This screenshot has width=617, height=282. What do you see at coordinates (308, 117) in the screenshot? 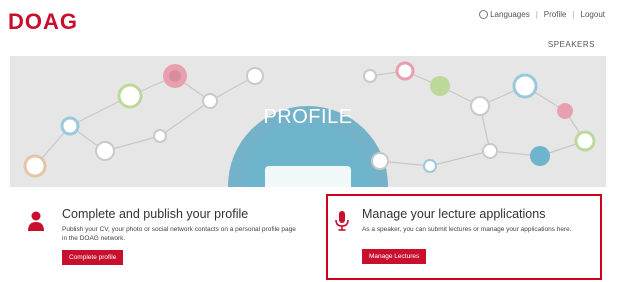
I see `page-title: PROFILE` at bounding box center [308, 117].